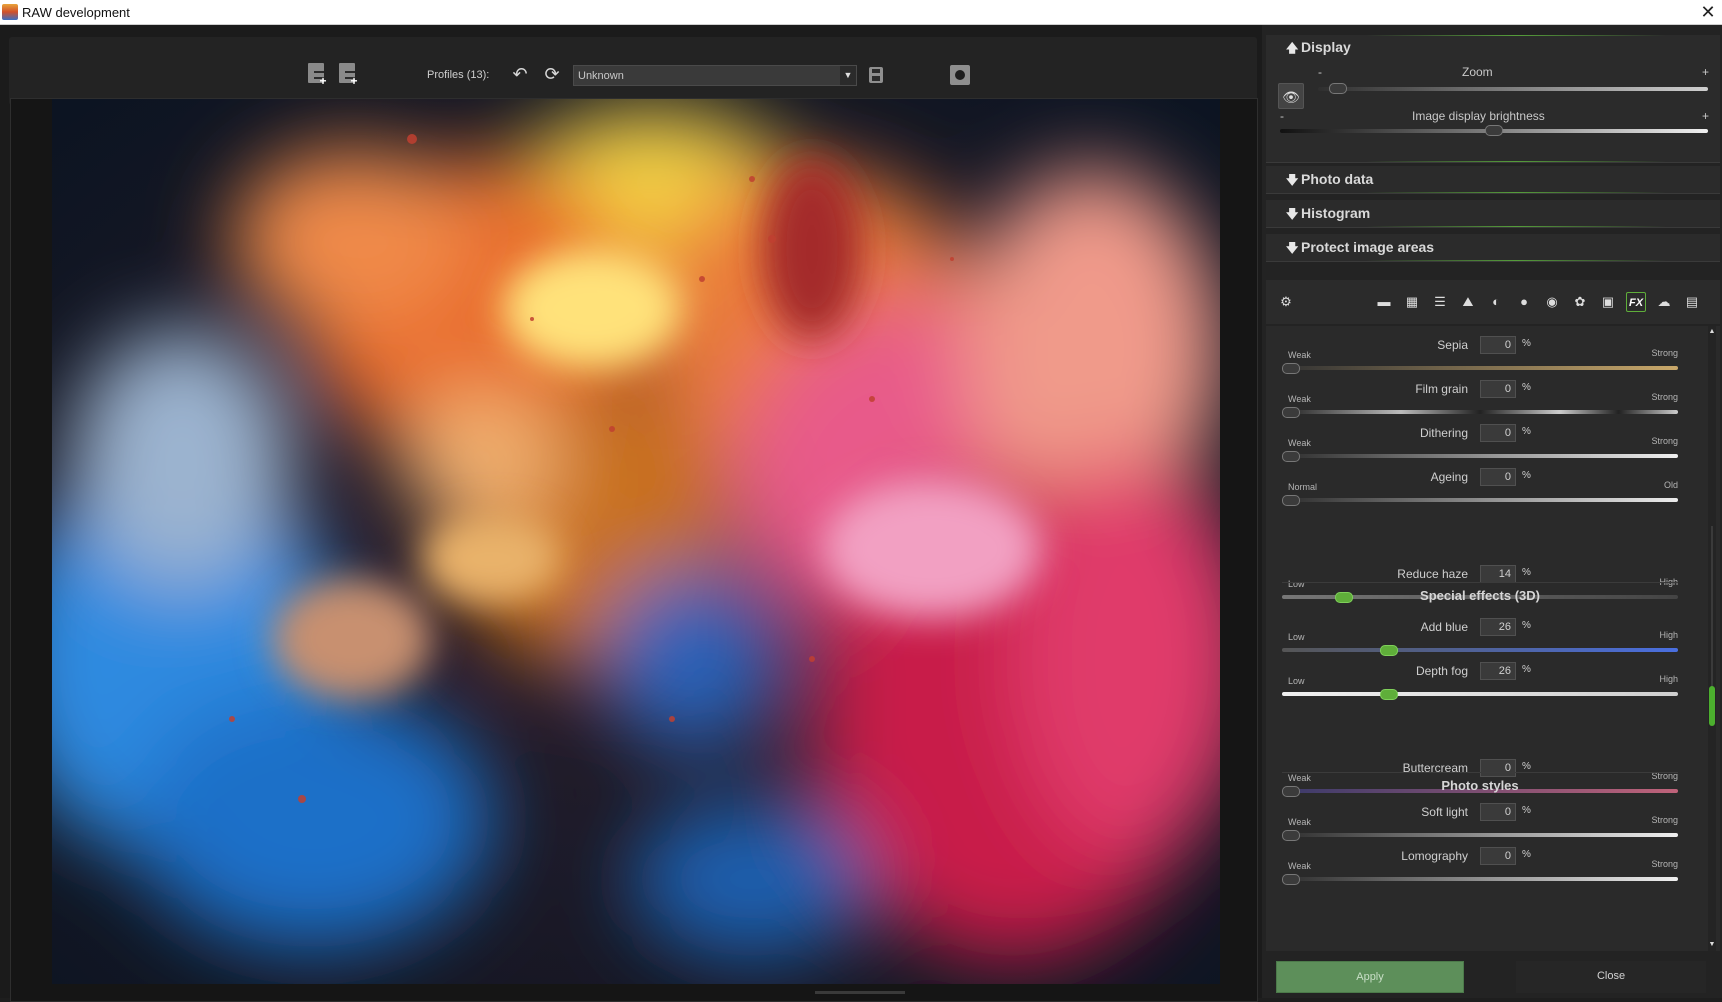 This screenshot has height=1002, width=1722. What do you see at coordinates (1608, 302) in the screenshot?
I see `camera-icon: ▣` at bounding box center [1608, 302].